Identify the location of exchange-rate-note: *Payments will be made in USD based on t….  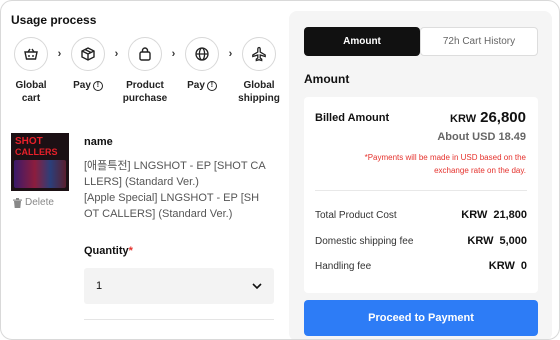
(426, 164).